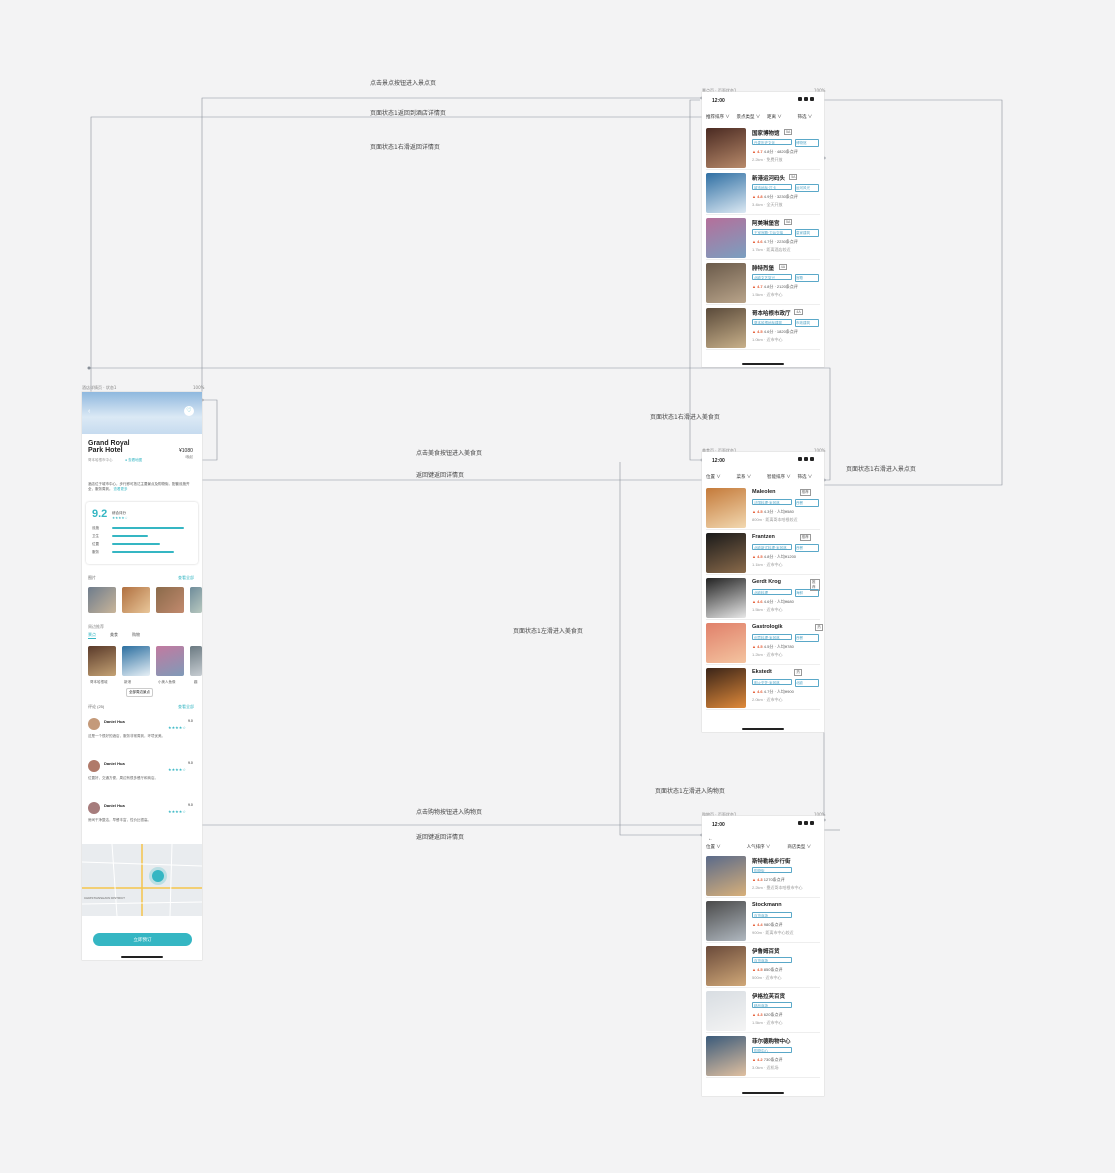 This screenshot has width=1115, height=1173. Describe the element at coordinates (749, 117) in the screenshot. I see `filter-dropdown: 景点类型 ∨` at that location.